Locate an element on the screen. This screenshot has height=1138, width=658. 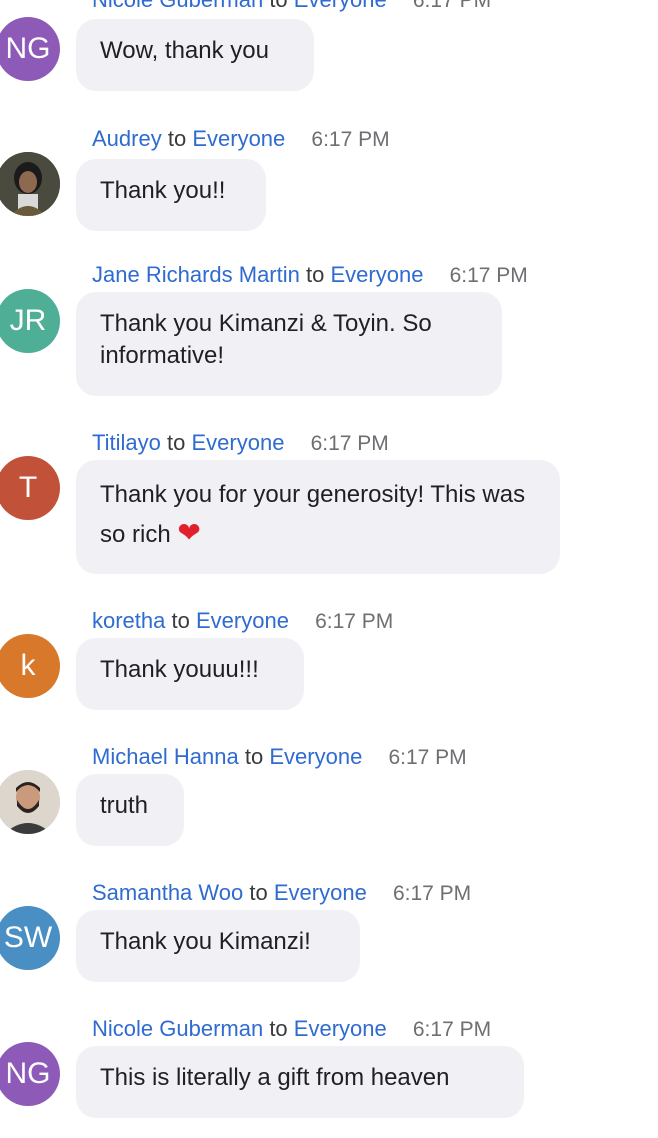
message-header: Michael Hanna to Everyone 6:17 PM is located at coordinates (279, 757).